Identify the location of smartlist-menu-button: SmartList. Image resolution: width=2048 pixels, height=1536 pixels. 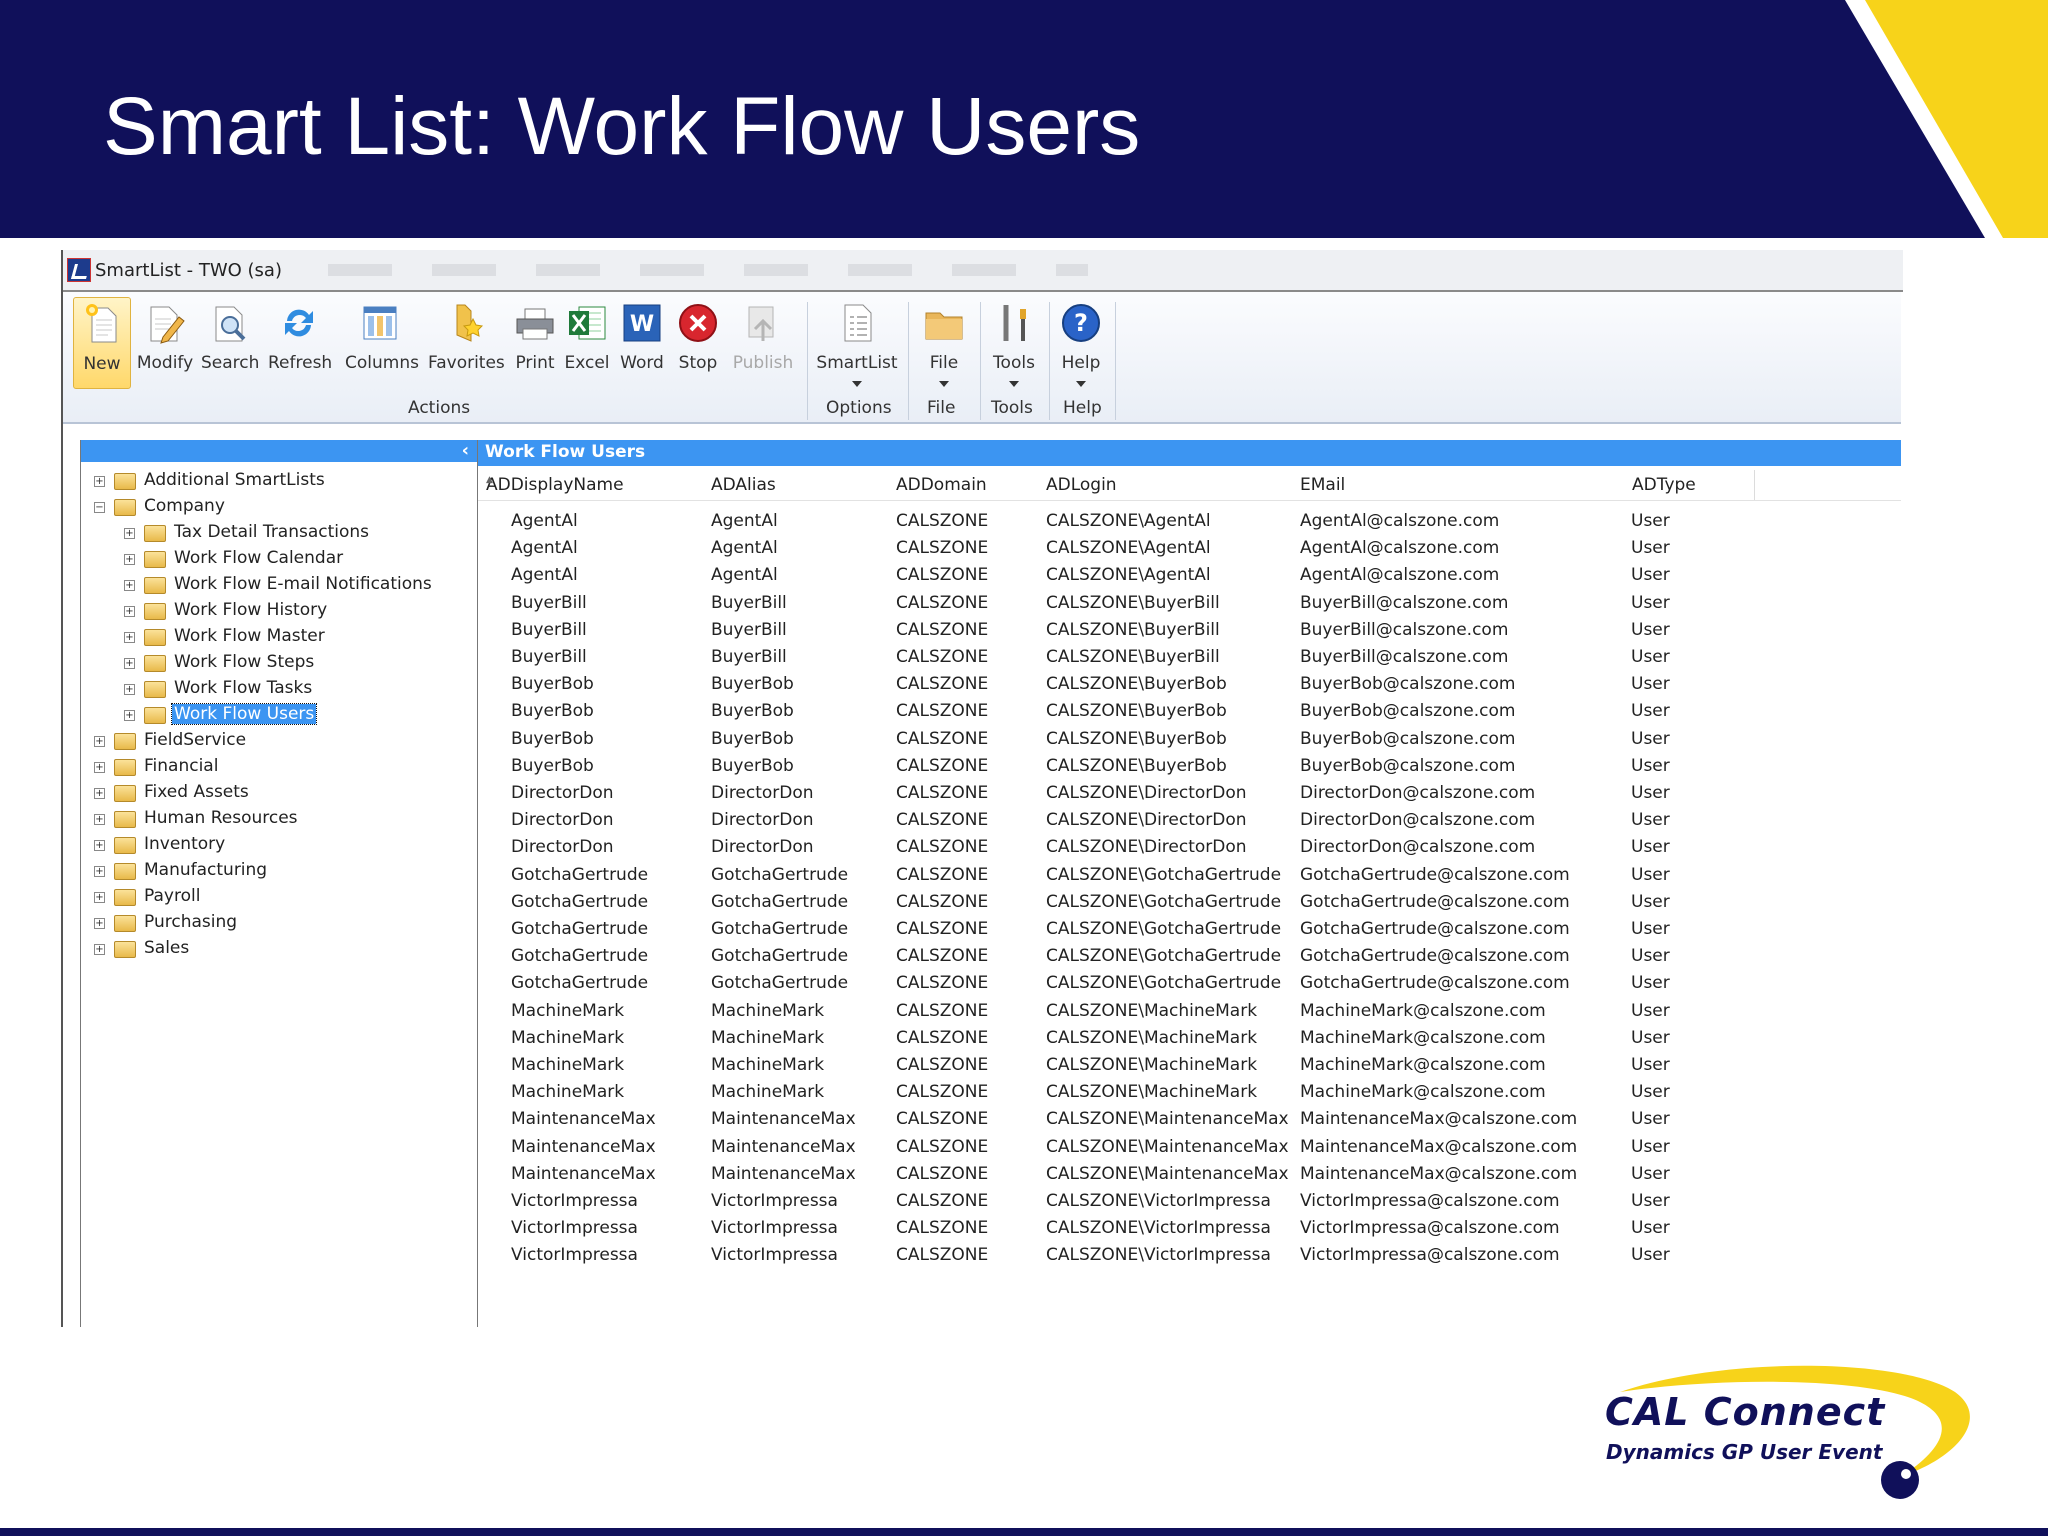
(857, 342).